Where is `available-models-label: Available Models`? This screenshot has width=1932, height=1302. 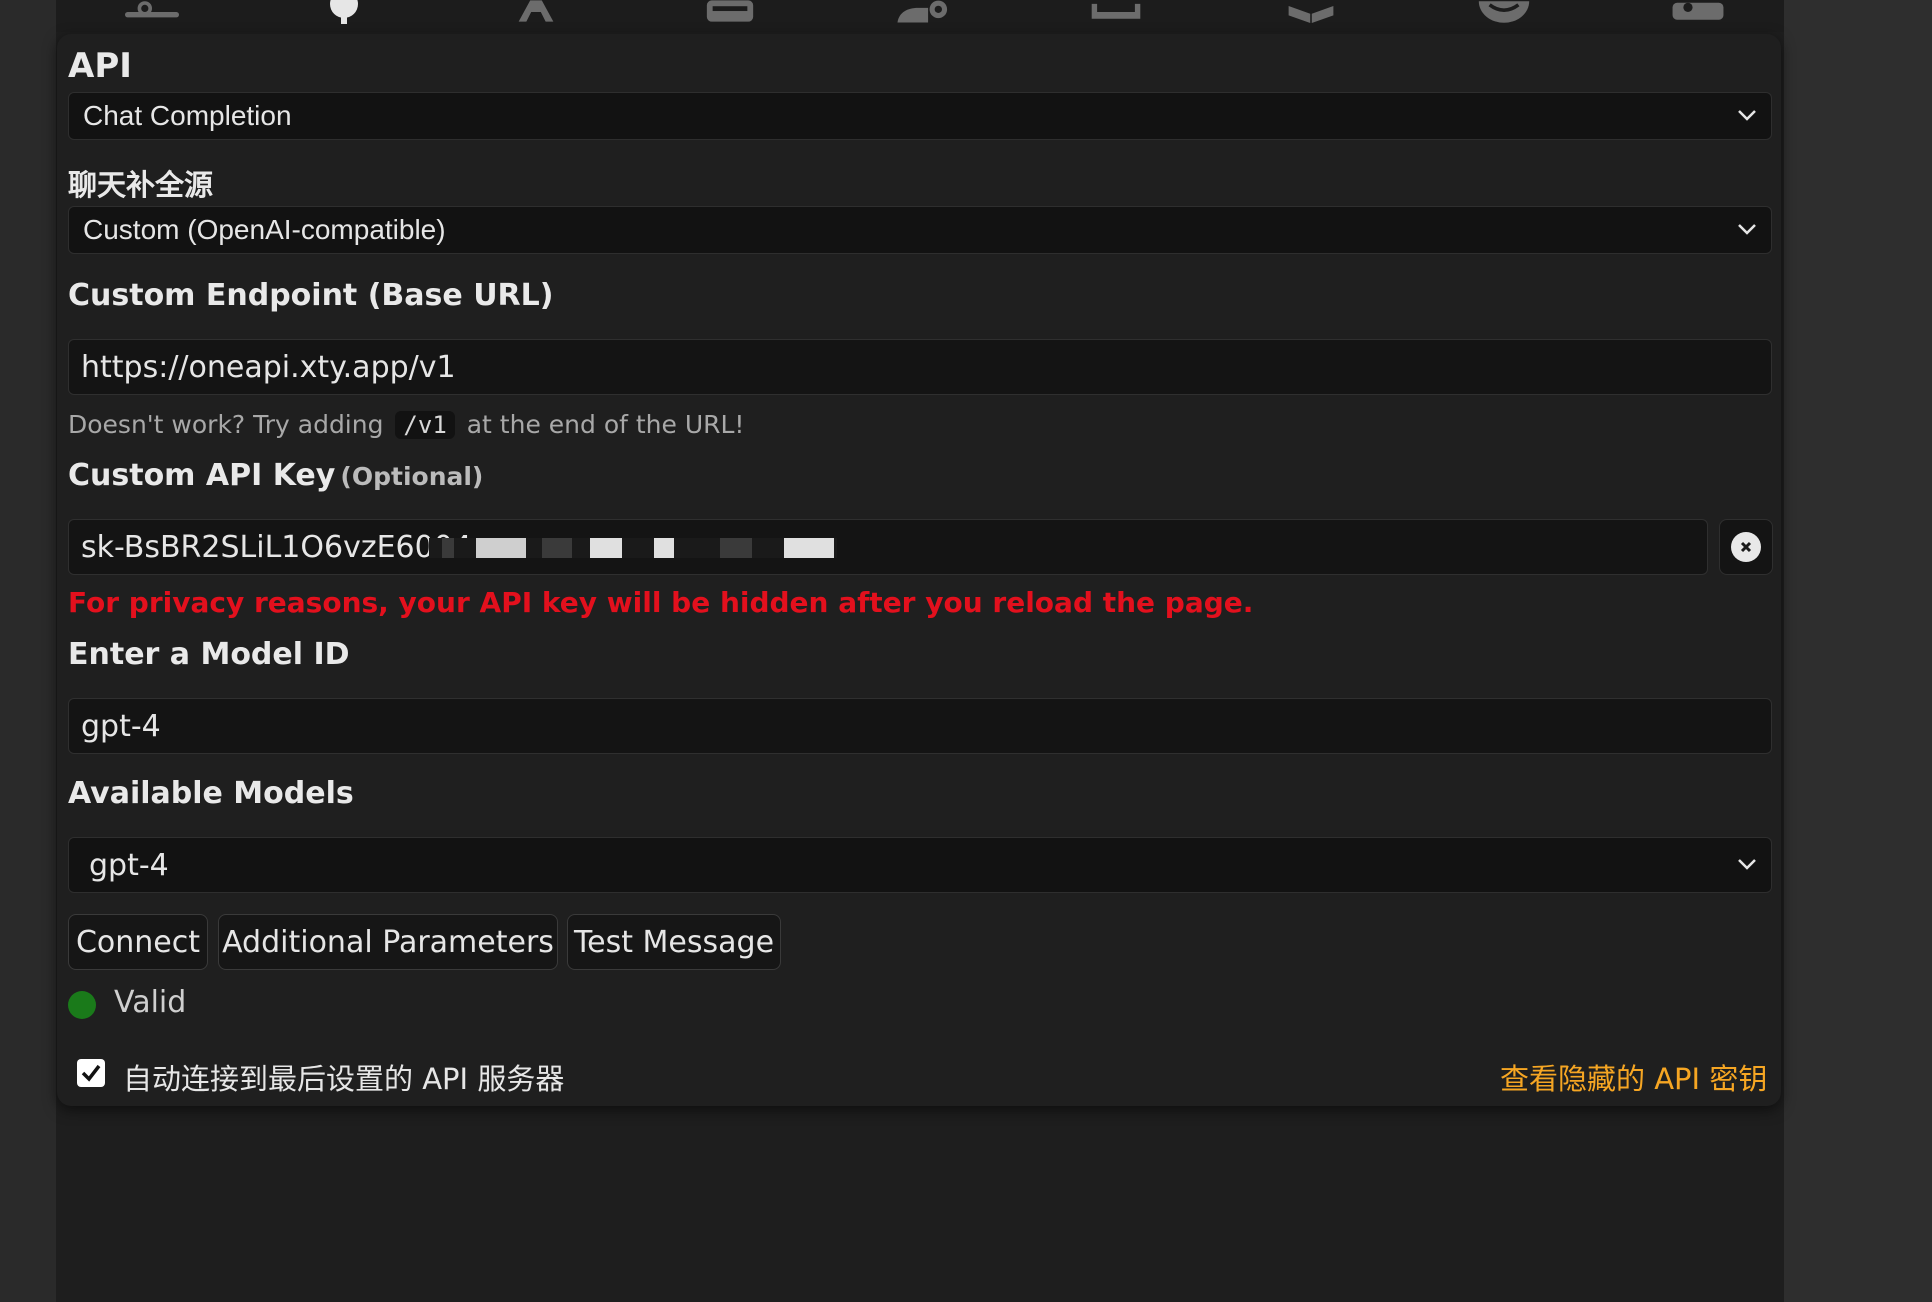
available-models-label: Available Models is located at coordinates (211, 793).